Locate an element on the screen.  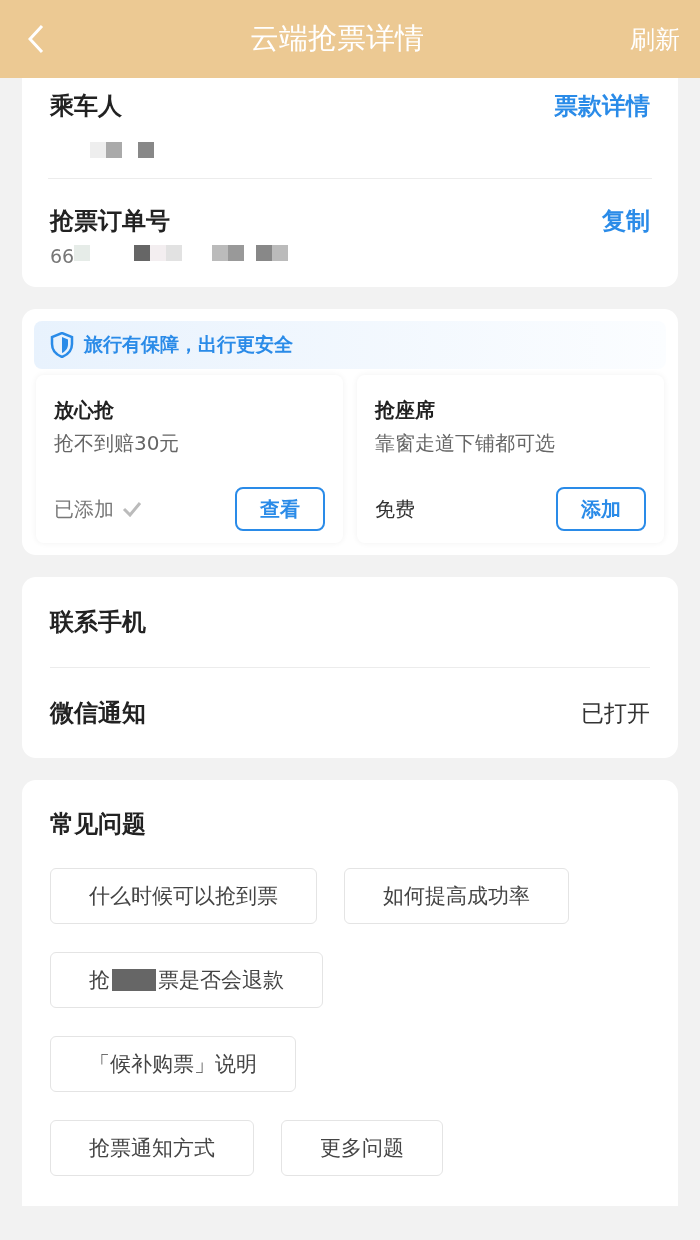
shield-icon is located at coordinates (62, 345).